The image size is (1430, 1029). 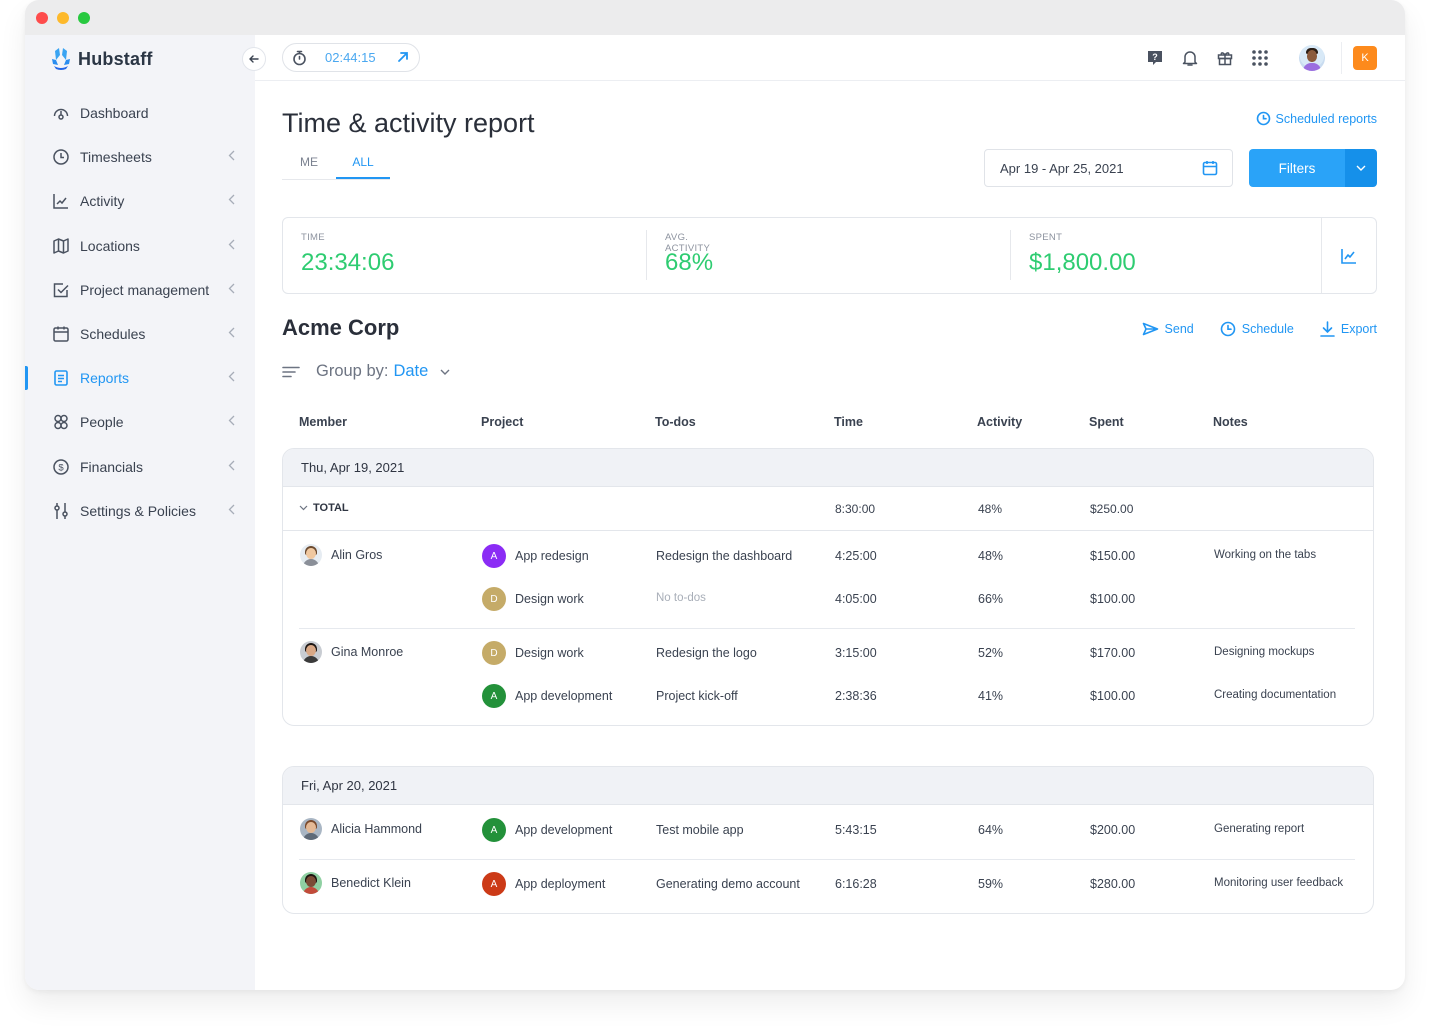 I want to click on project-cell: A App deployment, so click(x=543, y=884).